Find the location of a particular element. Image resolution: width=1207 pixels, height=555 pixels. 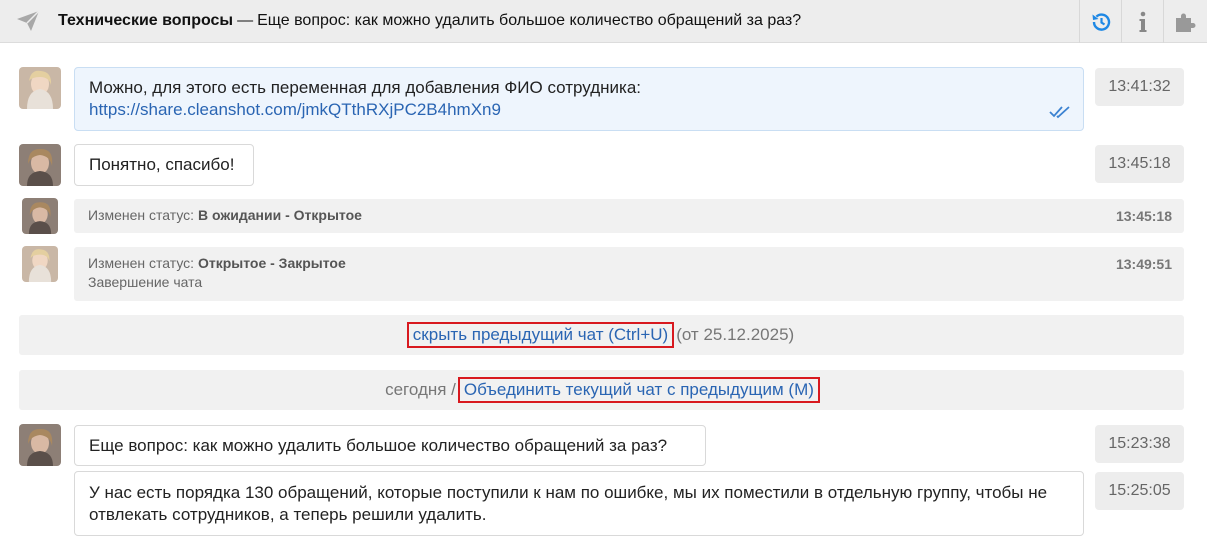

history-button is located at coordinates (1100, 21).